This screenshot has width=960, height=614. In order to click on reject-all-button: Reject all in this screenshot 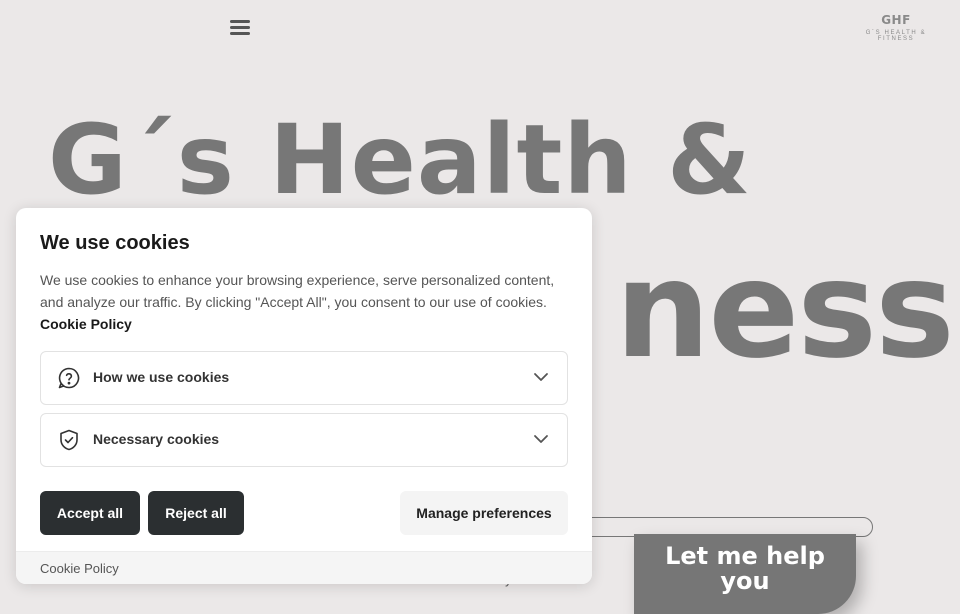, I will do `click(196, 513)`.